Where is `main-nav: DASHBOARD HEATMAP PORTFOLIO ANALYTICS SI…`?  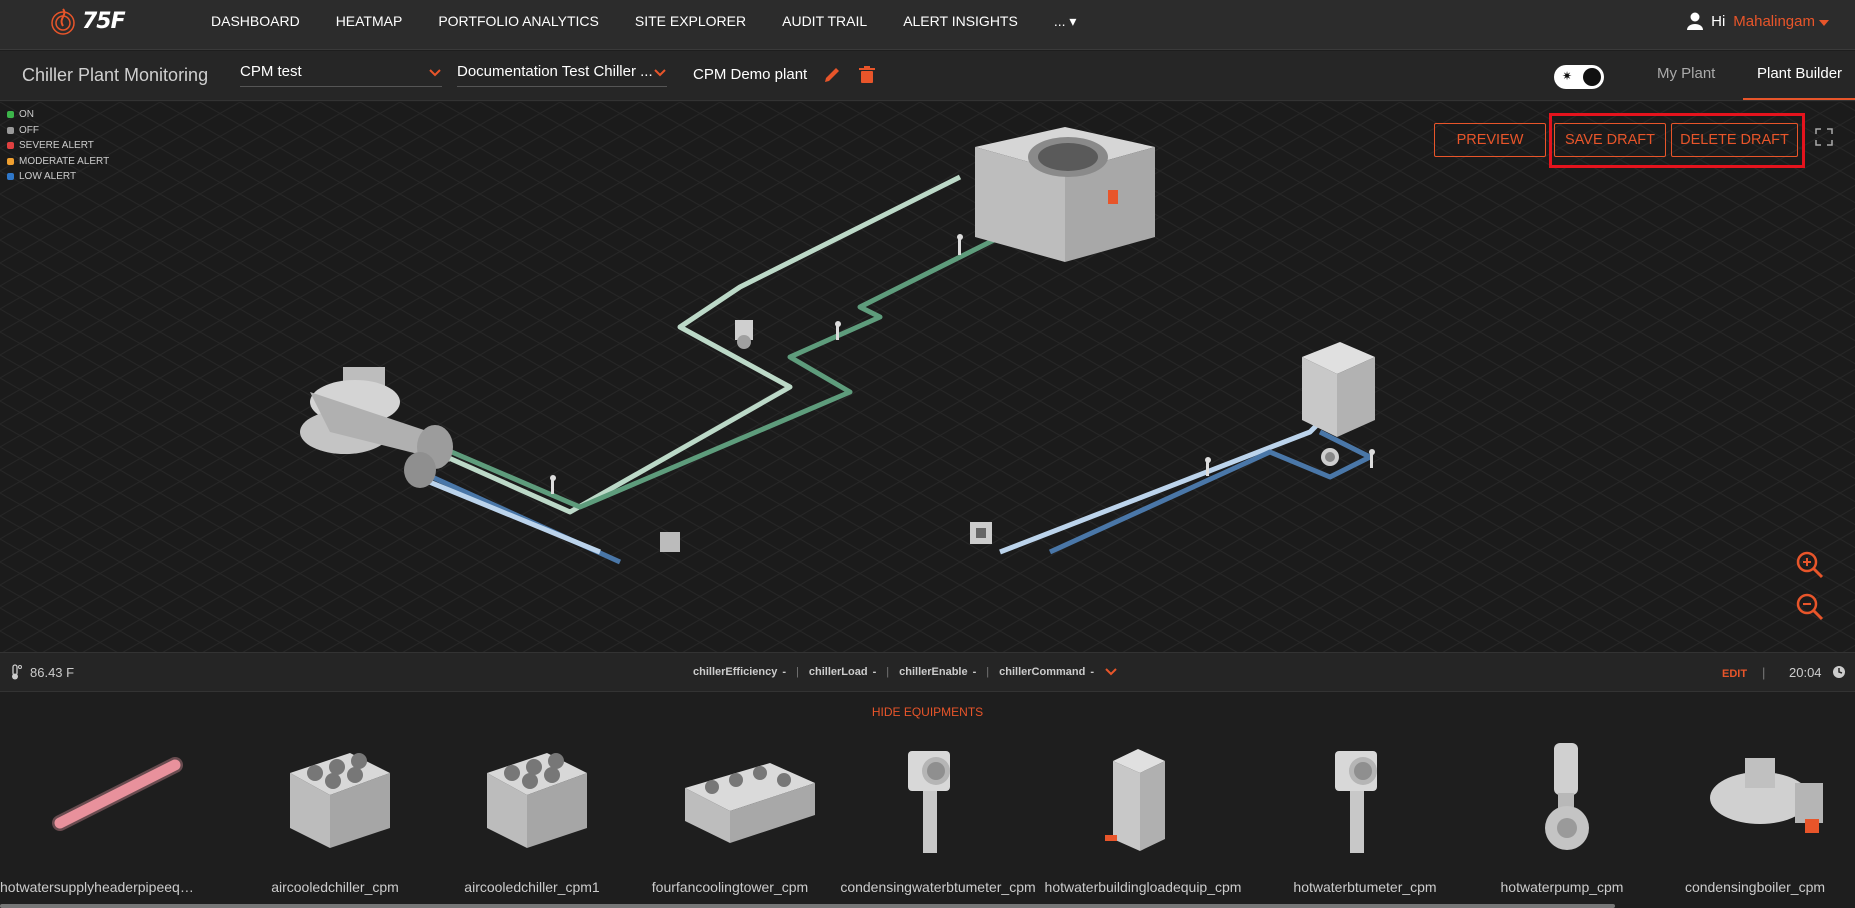
main-nav: DASHBOARD HEATMAP PORTFOLIO ANALYTICS SI… is located at coordinates (643, 21).